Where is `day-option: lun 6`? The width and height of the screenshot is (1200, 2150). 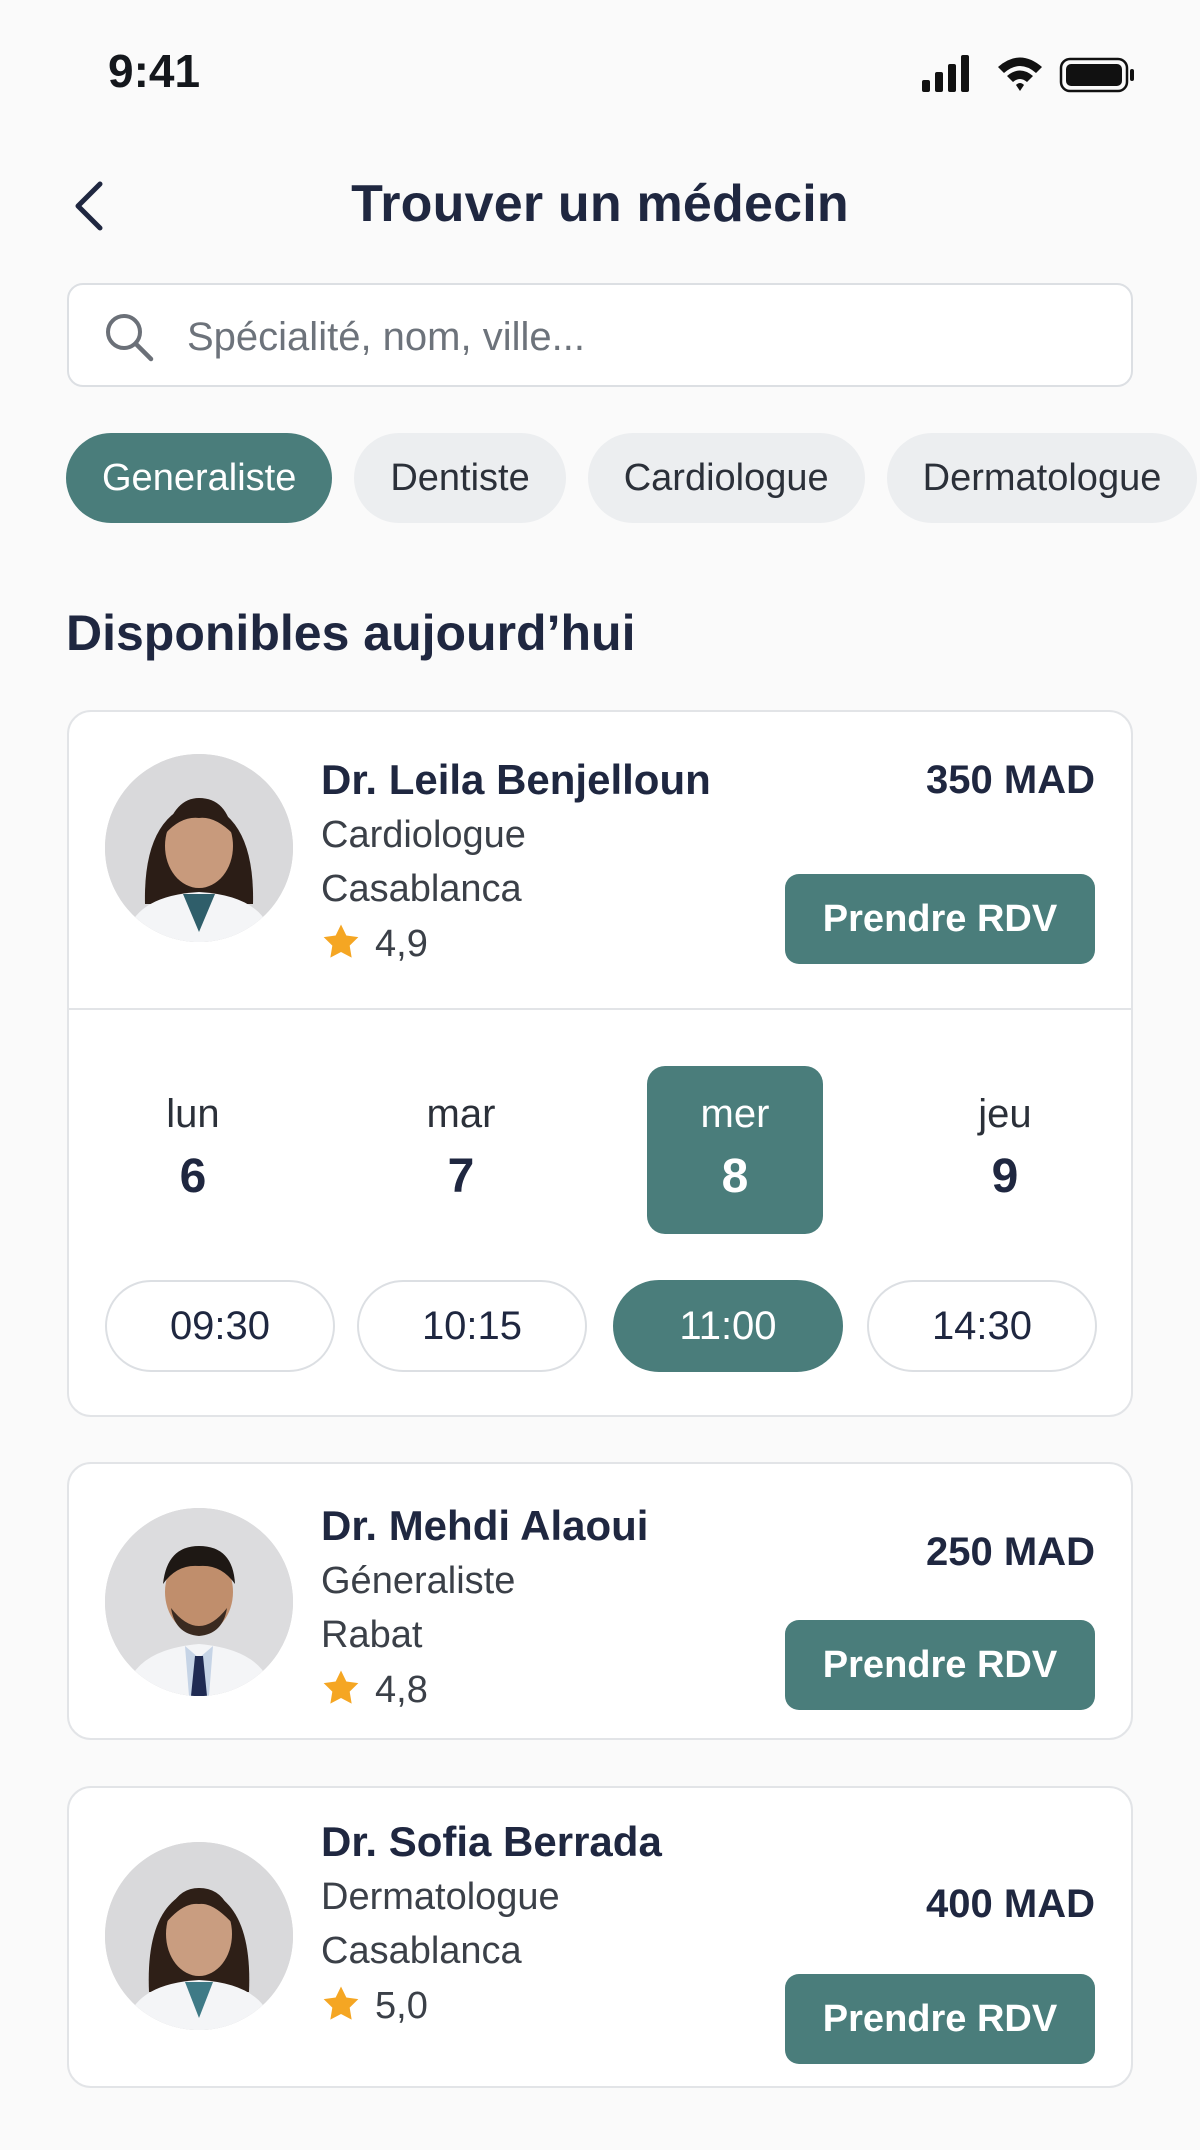 day-option: lun 6 is located at coordinates (193, 1150).